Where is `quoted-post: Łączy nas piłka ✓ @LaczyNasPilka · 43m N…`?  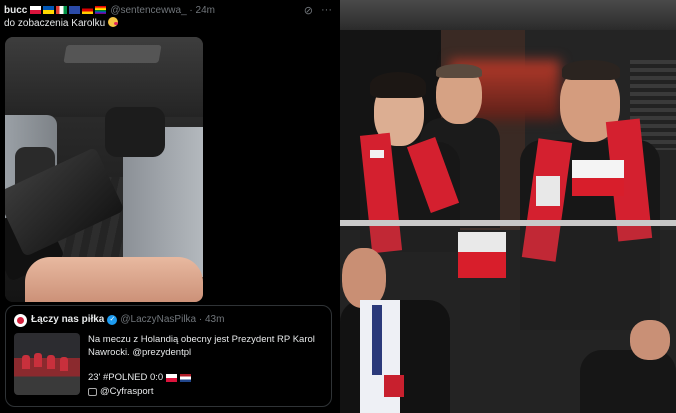 quoted-post: Łączy nas piłka ✓ @LaczyNasPilka · 43m N… is located at coordinates (168, 356).